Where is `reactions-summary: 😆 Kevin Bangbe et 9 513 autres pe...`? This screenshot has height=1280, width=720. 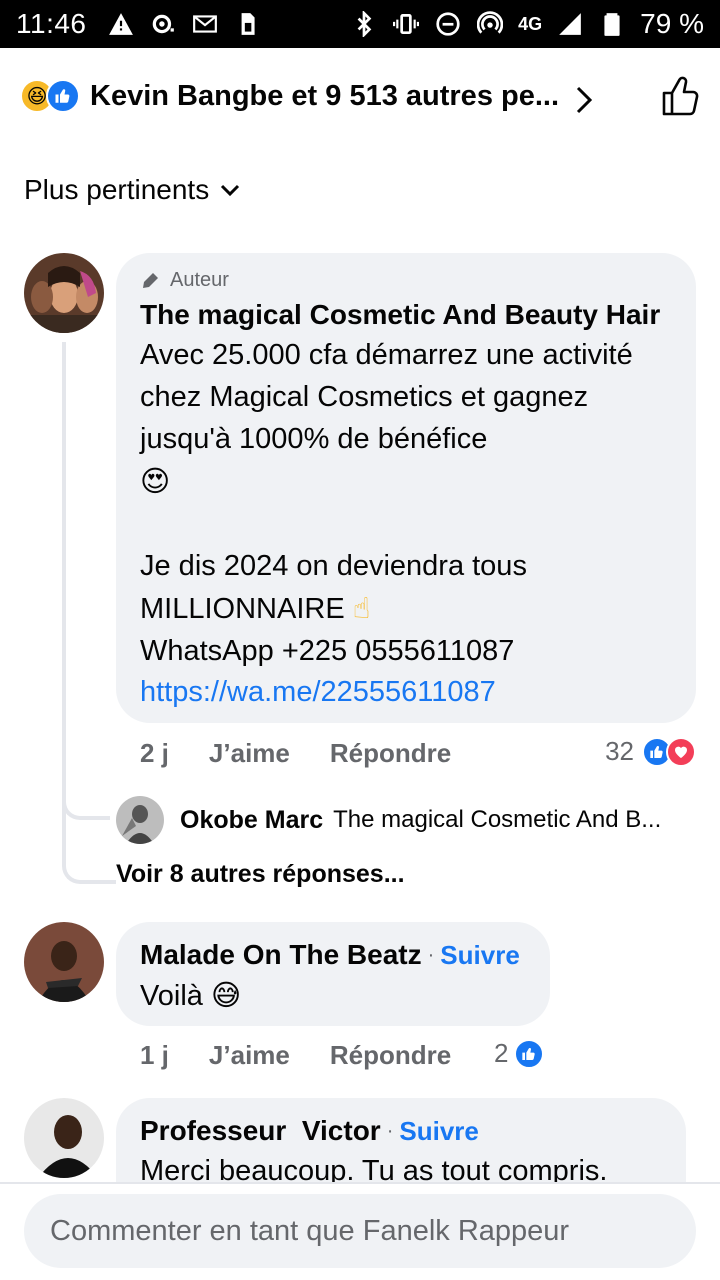
reactions-summary: 😆 Kevin Bangbe et 9 513 autres pe... is located at coordinates (360, 96).